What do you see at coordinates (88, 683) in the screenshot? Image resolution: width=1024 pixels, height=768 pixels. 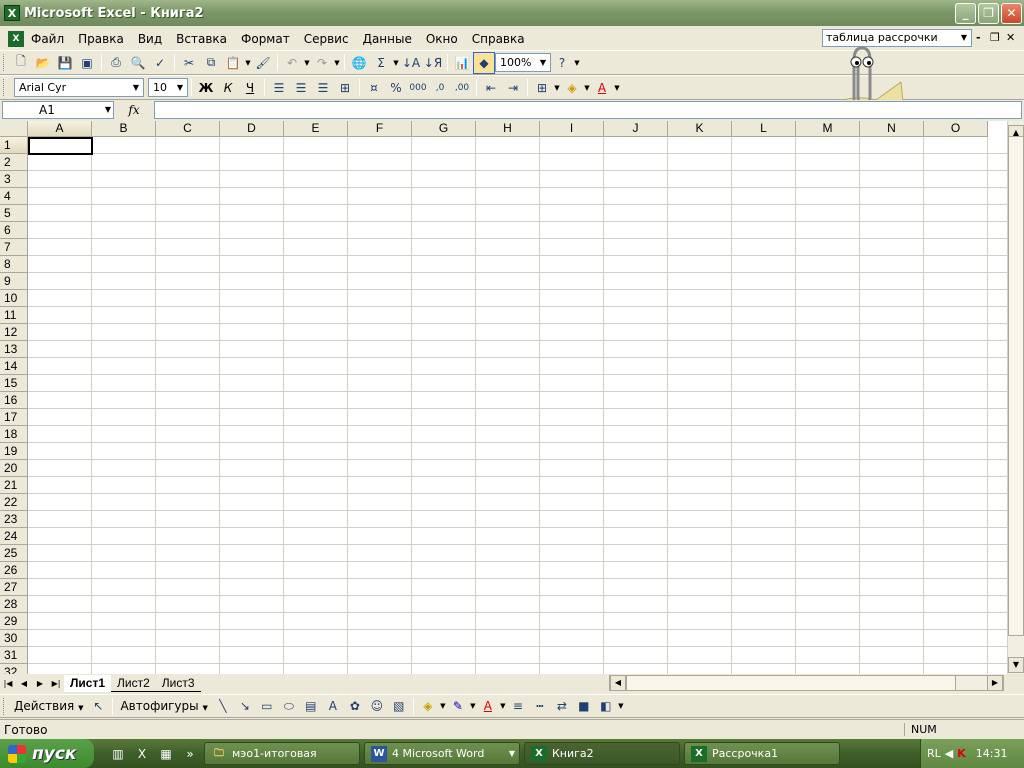 I see `sheet-tab-1: Лист1` at bounding box center [88, 683].